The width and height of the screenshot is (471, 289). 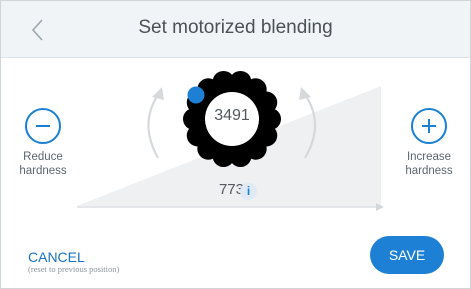 I want to click on reduce-hardness-button, so click(x=43, y=126).